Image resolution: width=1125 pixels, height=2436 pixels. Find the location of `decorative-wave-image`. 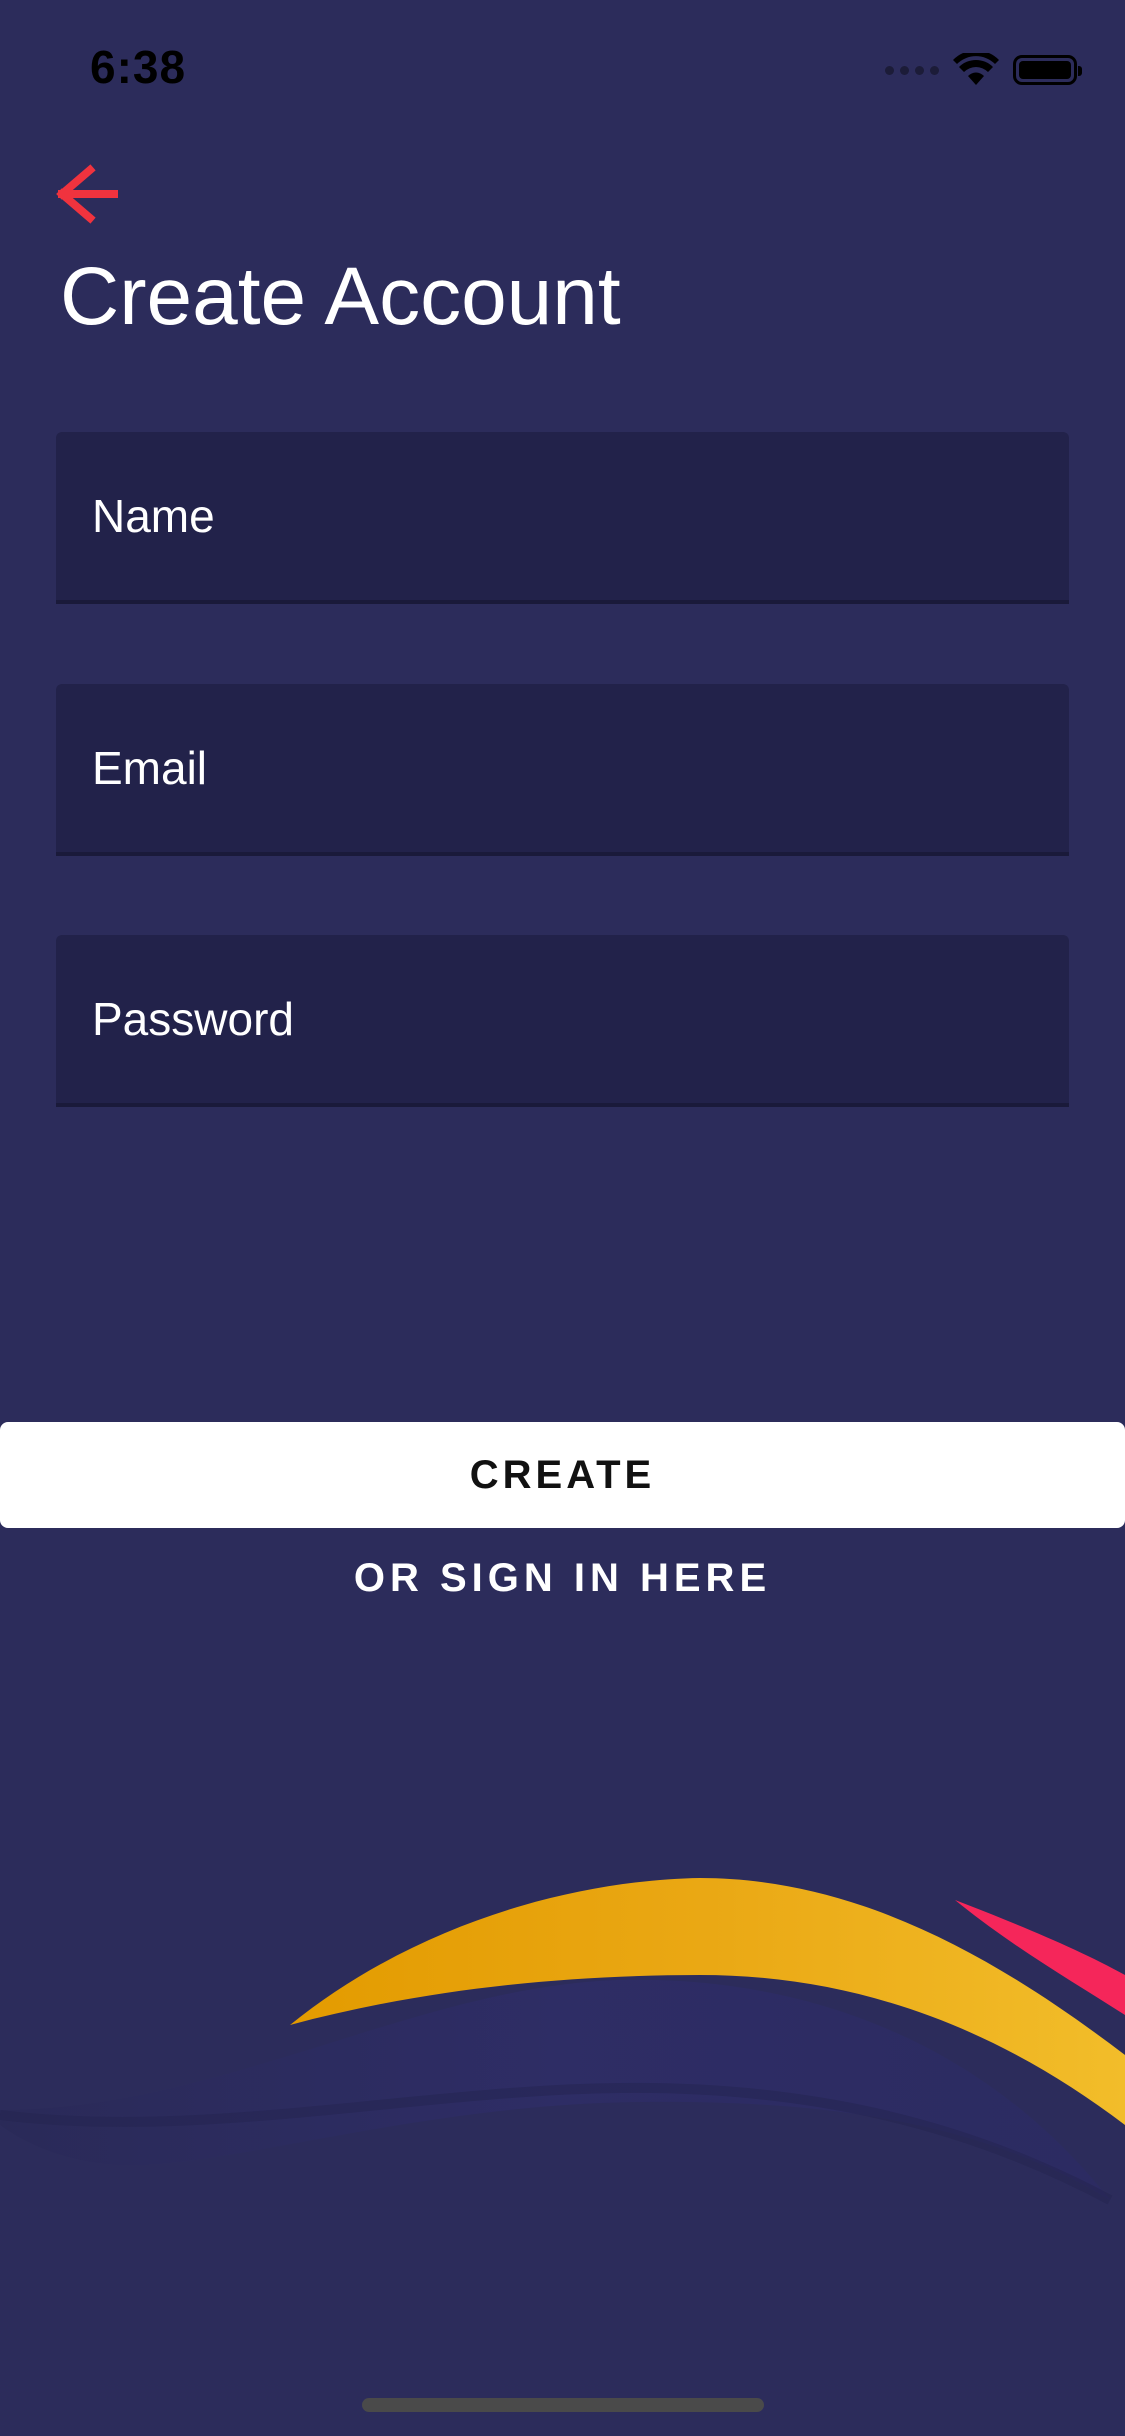

decorative-wave-image is located at coordinates (562, 2041).